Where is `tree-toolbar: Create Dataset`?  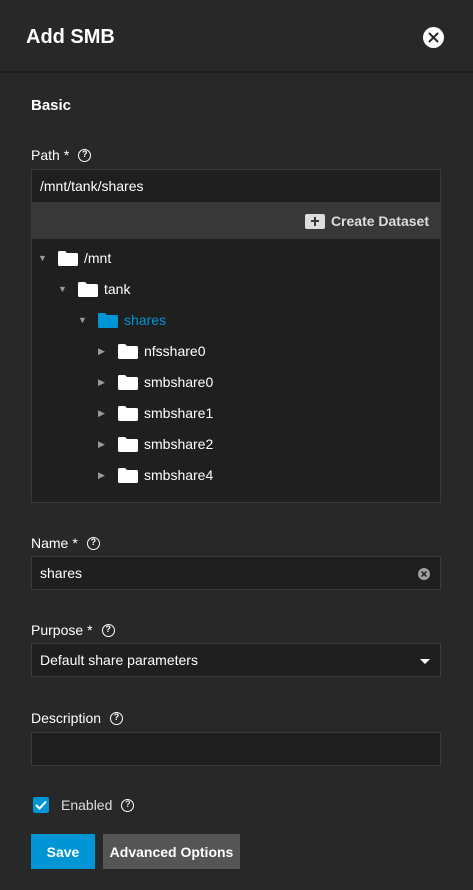
tree-toolbar: Create Dataset is located at coordinates (236, 221).